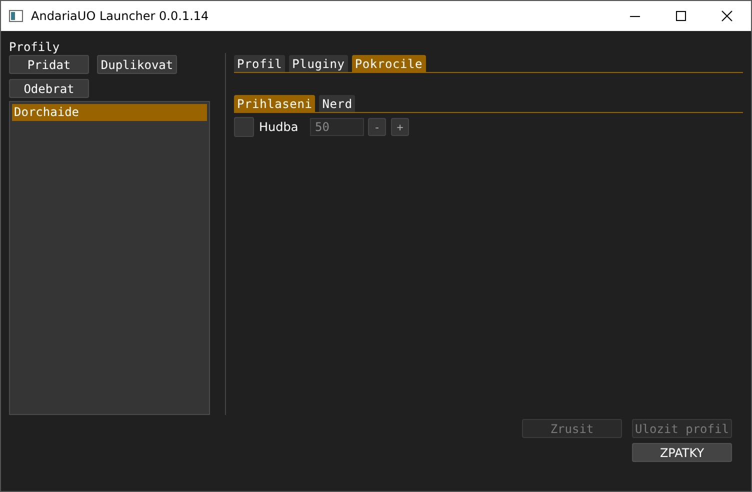 The height and width of the screenshot is (492, 752). What do you see at coordinates (400, 127) in the screenshot?
I see `increment-button: +` at bounding box center [400, 127].